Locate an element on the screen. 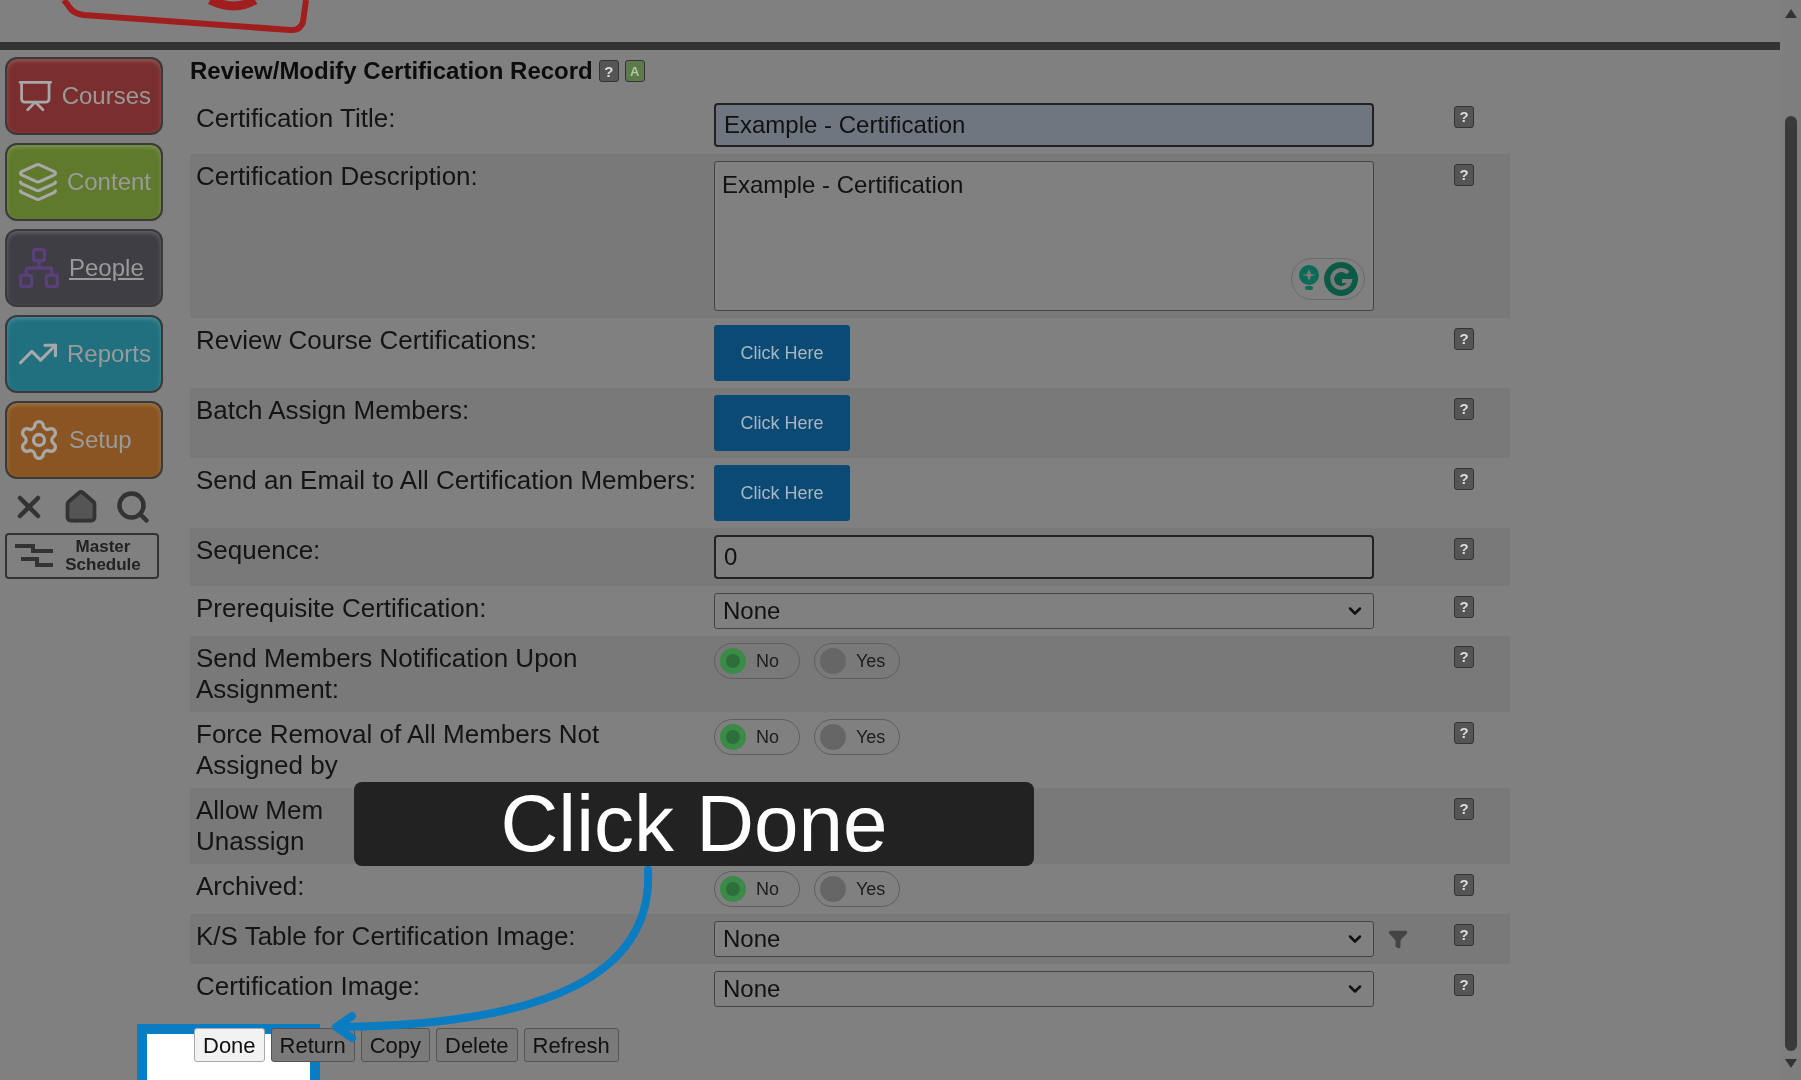  field-label: Send Members Notification Upon Assignment: is located at coordinates (387, 674).